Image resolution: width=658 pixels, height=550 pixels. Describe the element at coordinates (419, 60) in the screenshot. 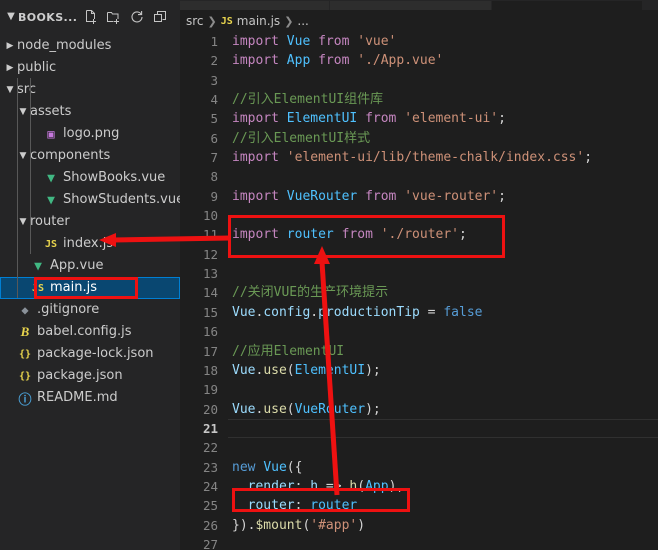

I see `code-line: 2 import App from './App.vue'` at that location.